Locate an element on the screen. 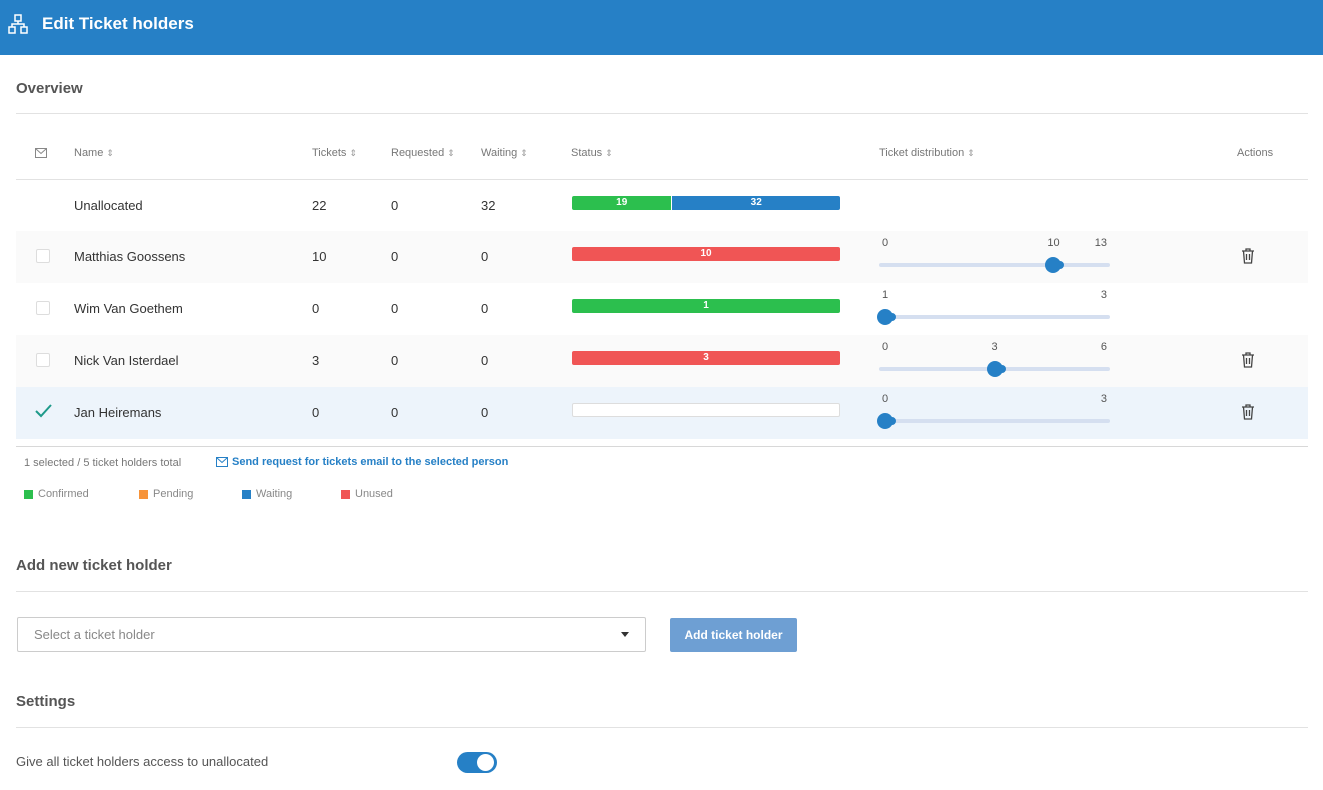 Image resolution: width=1323 pixels, height=790 pixels. table-bottom-divider is located at coordinates (662, 446).